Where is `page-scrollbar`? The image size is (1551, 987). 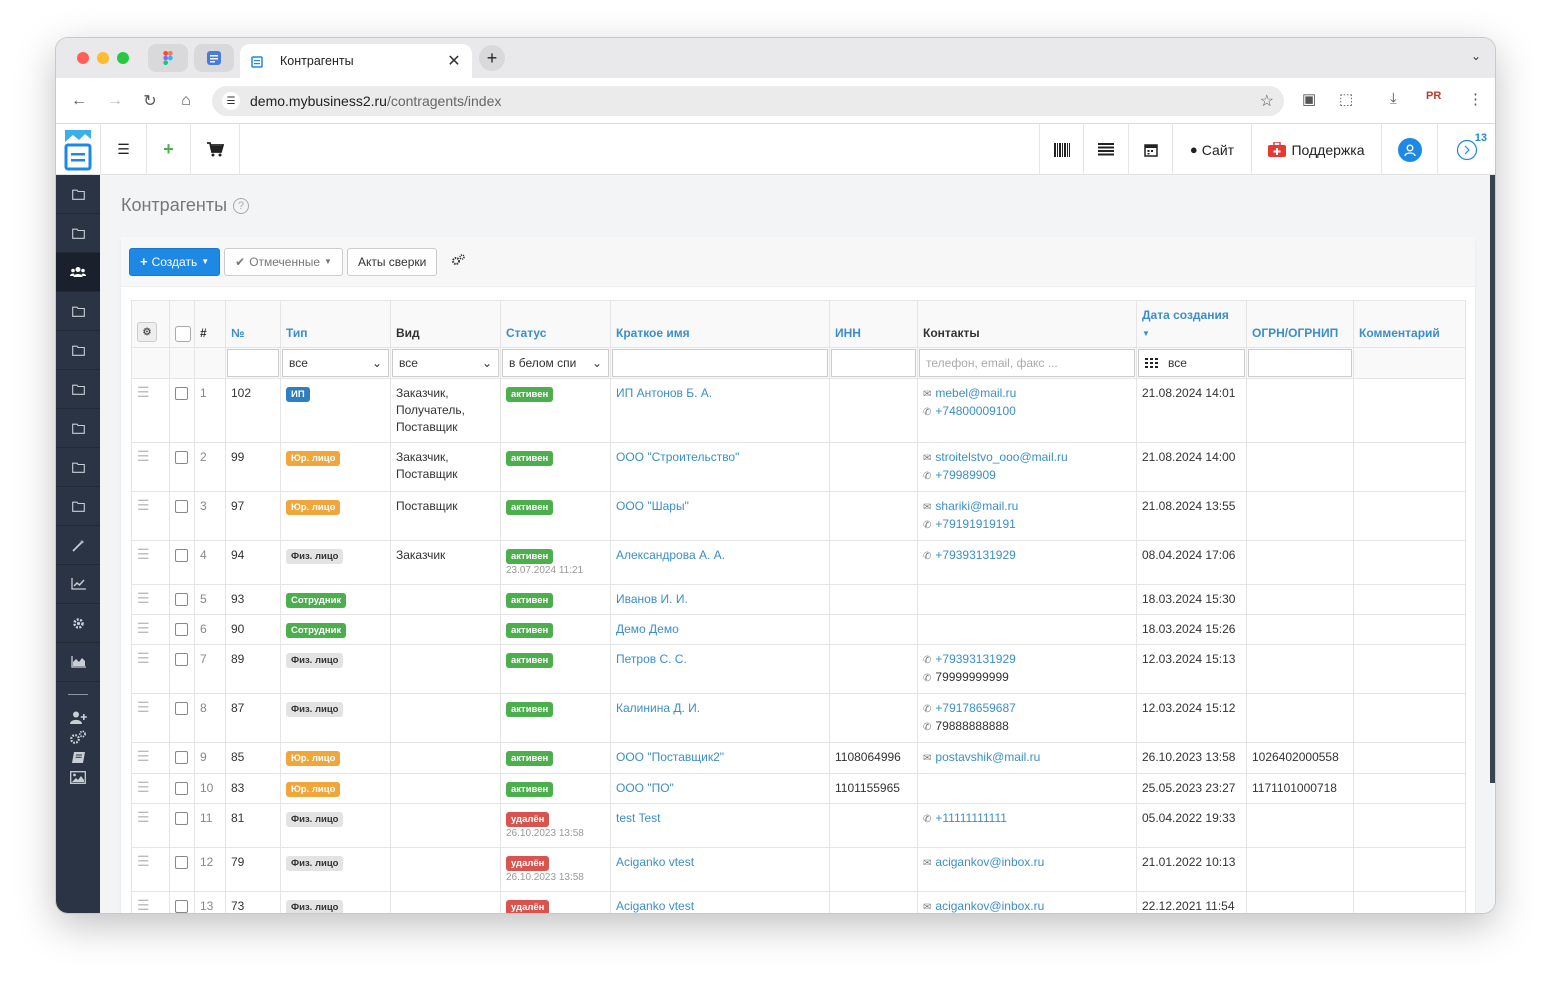
page-scrollbar is located at coordinates (1492, 479).